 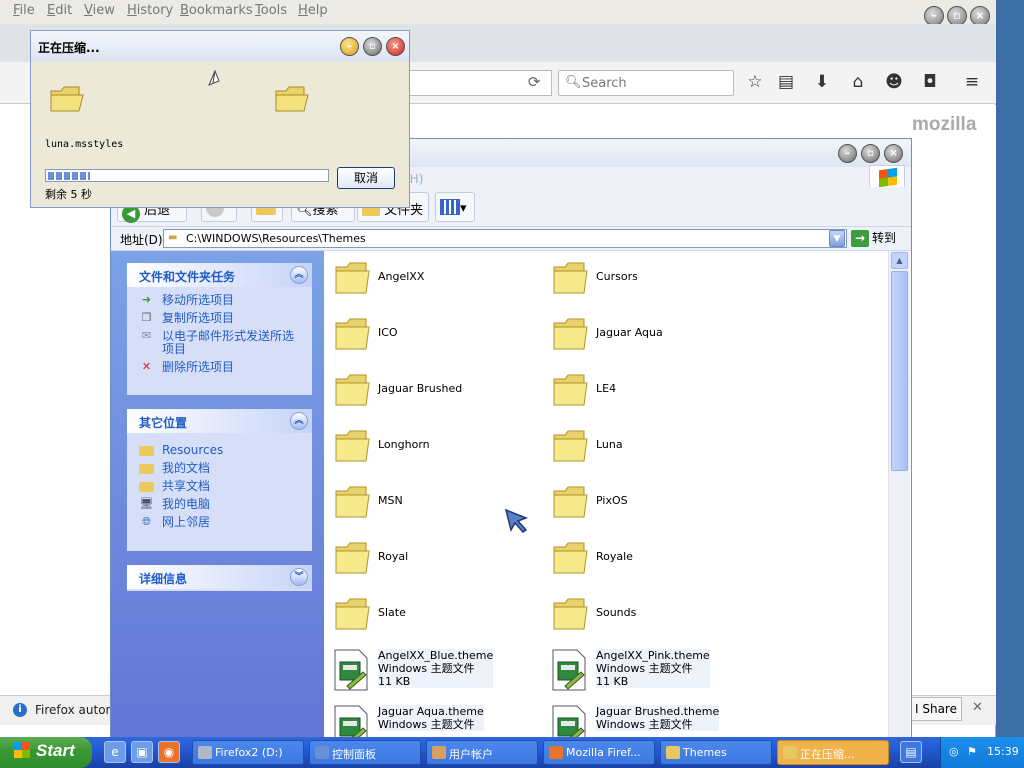 I want to click on progress-bar, so click(x=187, y=175).